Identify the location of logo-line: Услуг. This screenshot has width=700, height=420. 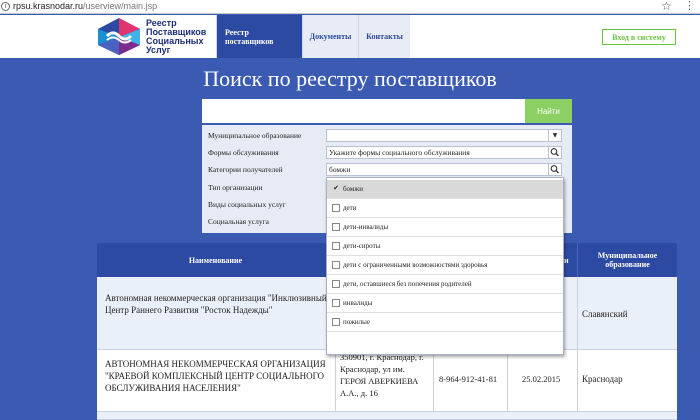
(158, 50).